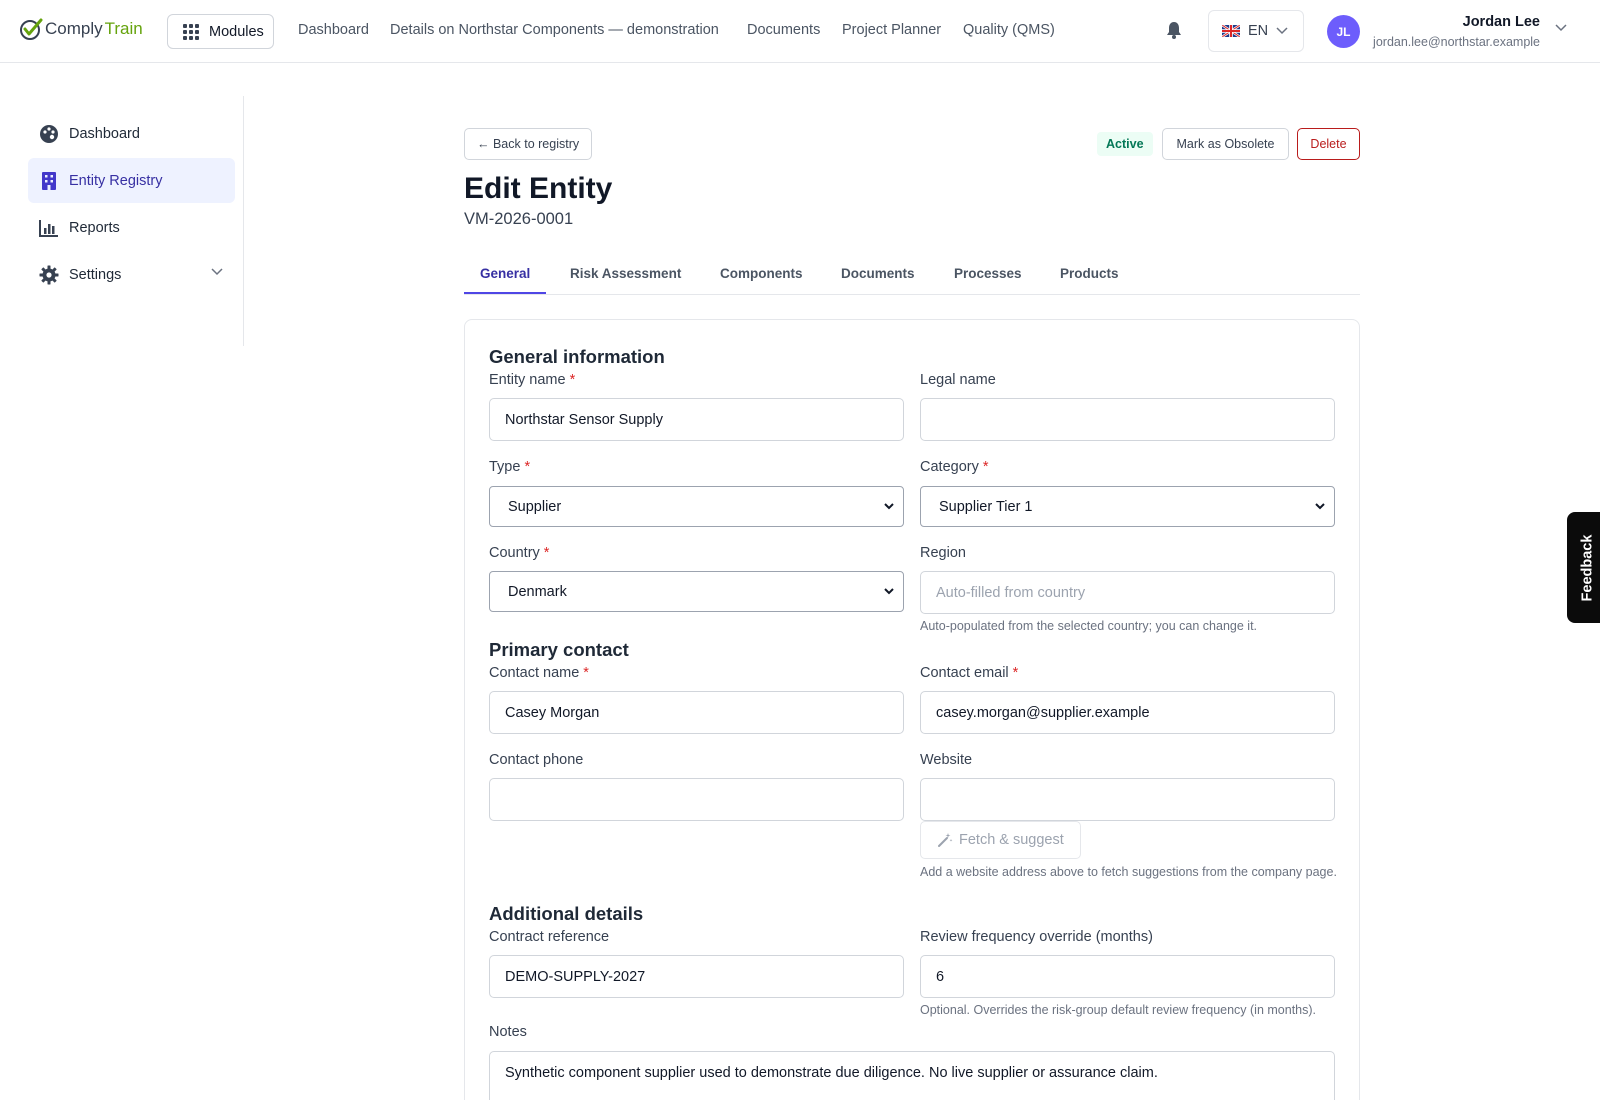 This screenshot has height=1100, width=1600. What do you see at coordinates (958, 380) in the screenshot?
I see `legal-name-label: Legal name` at bounding box center [958, 380].